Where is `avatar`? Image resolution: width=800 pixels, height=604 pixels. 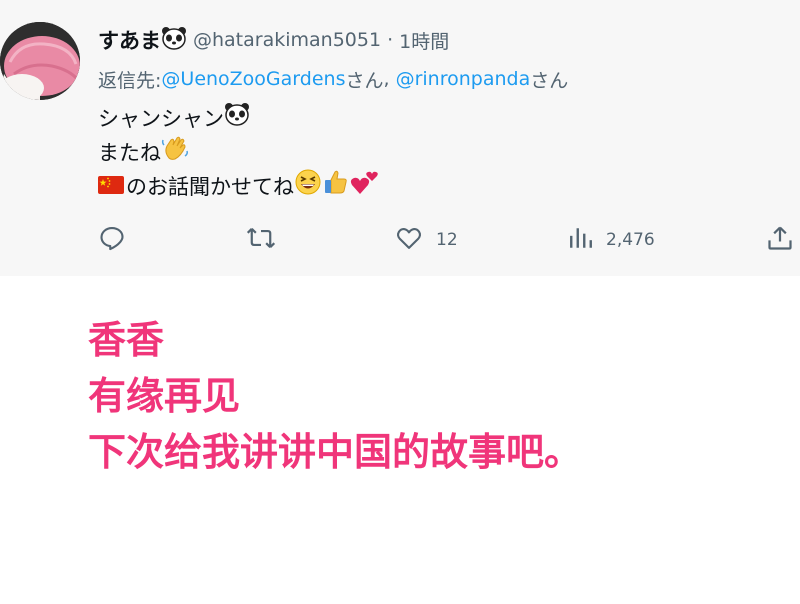
avatar is located at coordinates (40, 61).